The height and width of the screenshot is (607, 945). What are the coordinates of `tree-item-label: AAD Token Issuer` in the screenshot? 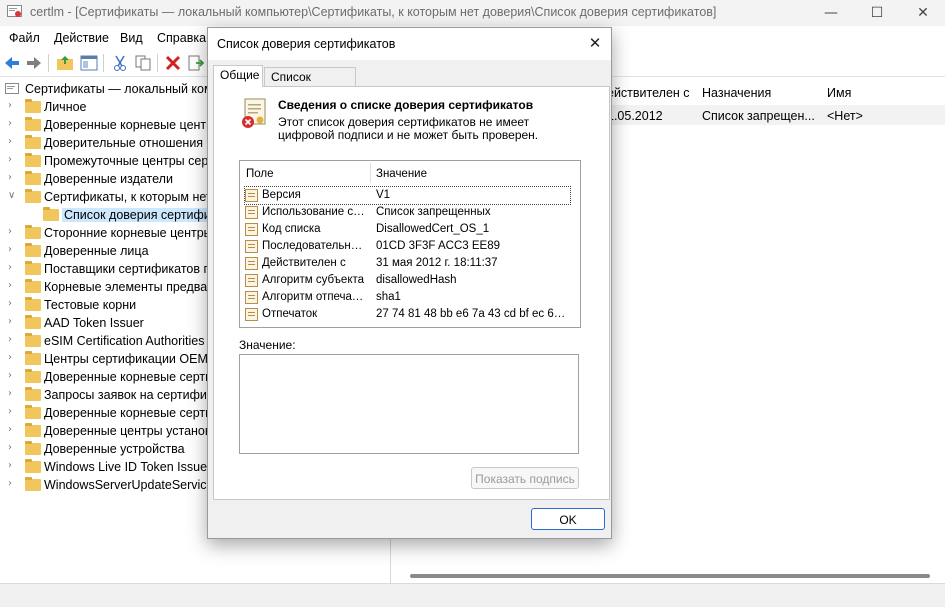 It's located at (94, 323).